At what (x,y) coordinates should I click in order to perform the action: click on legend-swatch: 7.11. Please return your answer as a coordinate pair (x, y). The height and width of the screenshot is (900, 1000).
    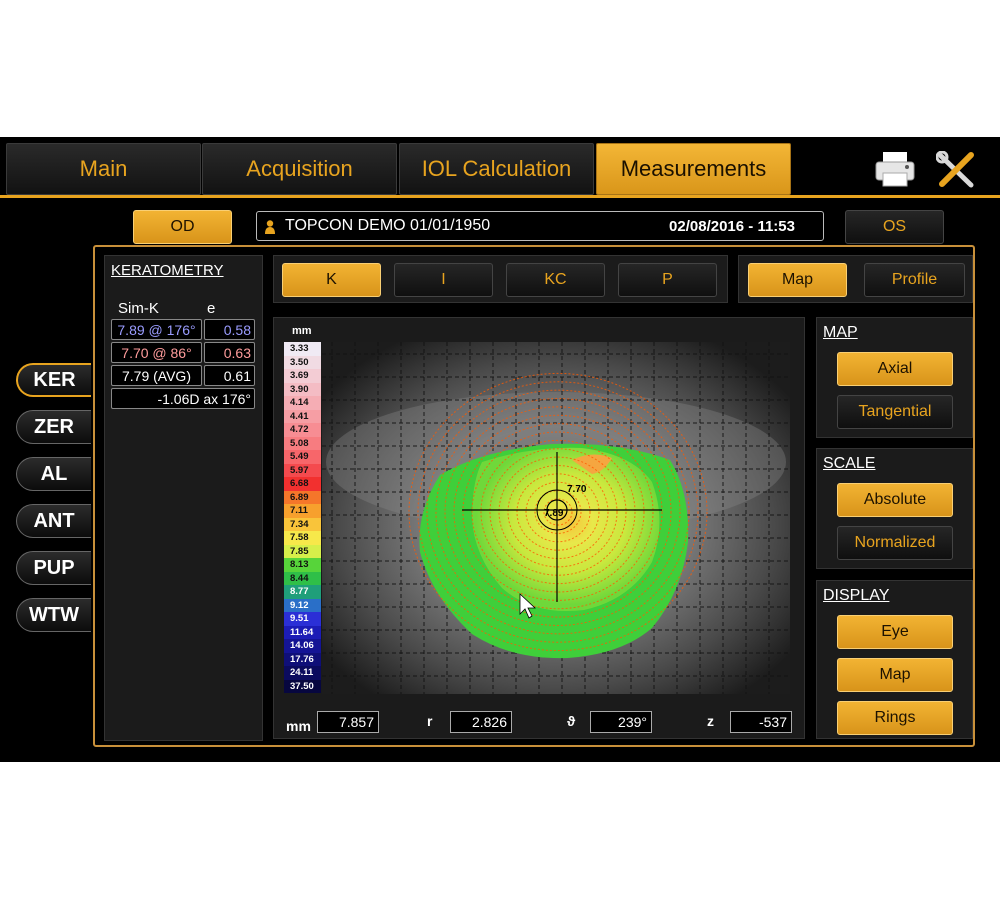
    Looking at the image, I should click on (302, 511).